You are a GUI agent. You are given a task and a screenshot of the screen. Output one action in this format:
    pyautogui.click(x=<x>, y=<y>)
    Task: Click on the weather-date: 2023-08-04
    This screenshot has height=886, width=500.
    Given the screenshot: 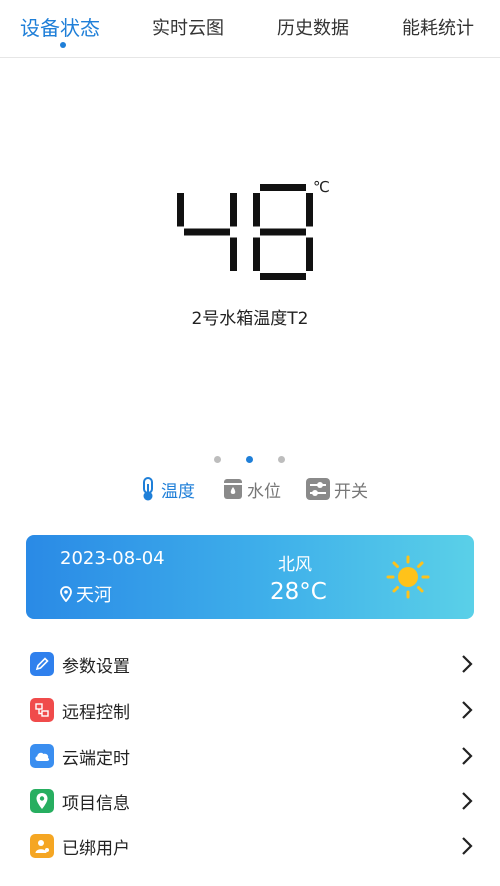 What is the action you would take?
    pyautogui.click(x=112, y=558)
    